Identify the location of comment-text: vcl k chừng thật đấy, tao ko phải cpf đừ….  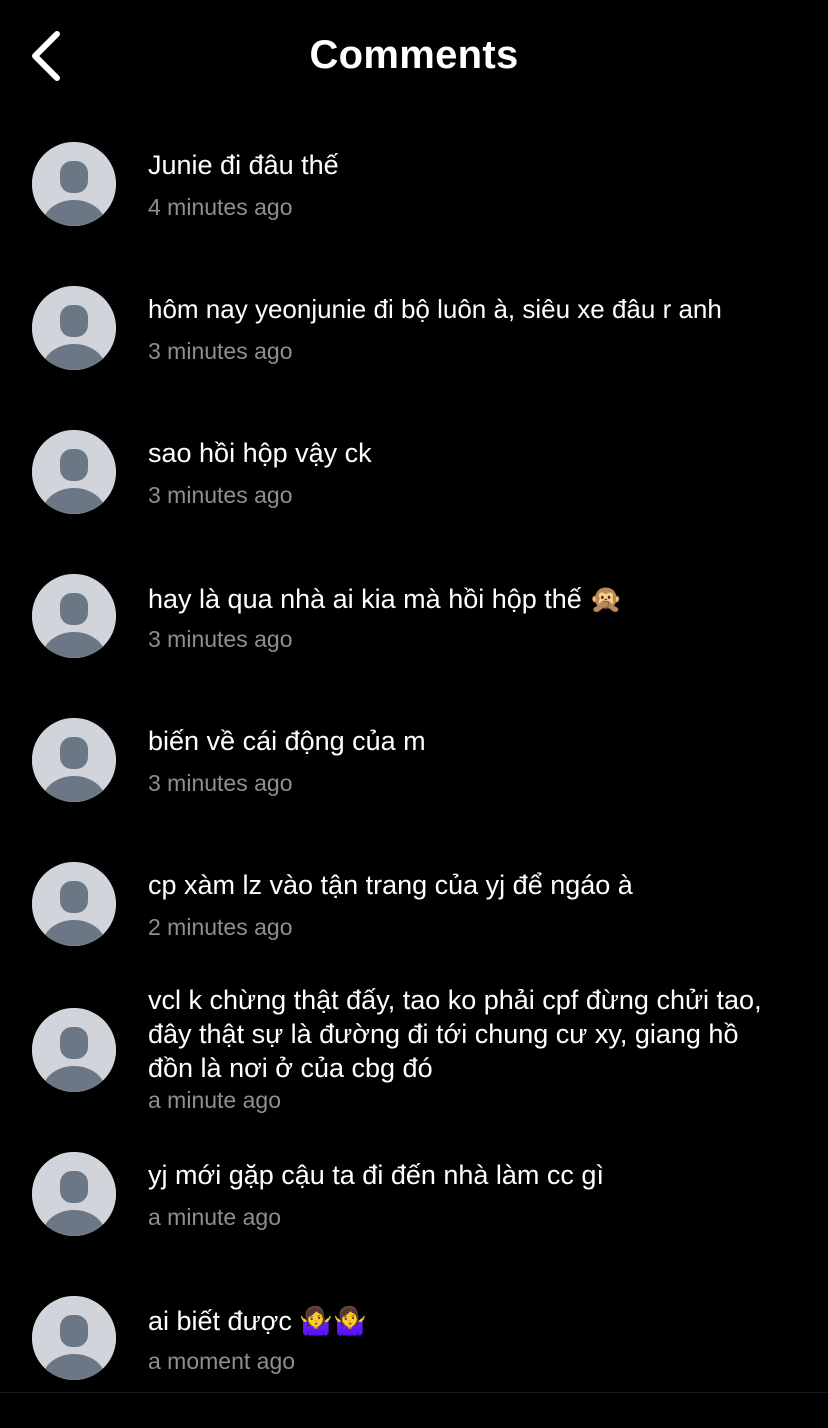
(455, 1034).